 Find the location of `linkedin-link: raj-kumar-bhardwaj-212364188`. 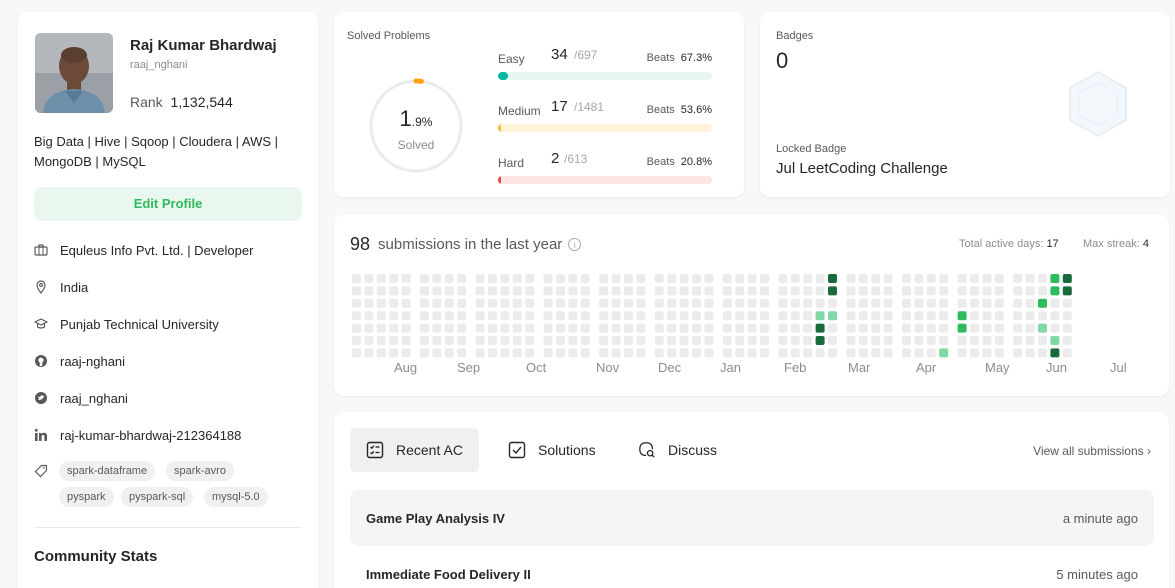

linkedin-link: raj-kumar-bhardwaj-212364188 is located at coordinates (150, 435).